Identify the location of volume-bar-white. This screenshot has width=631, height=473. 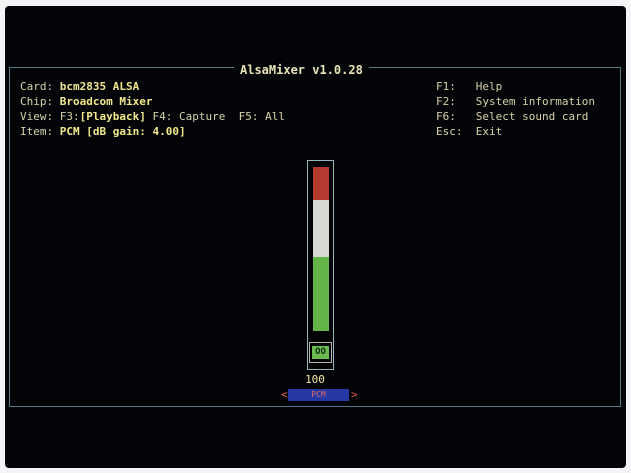
(321, 228).